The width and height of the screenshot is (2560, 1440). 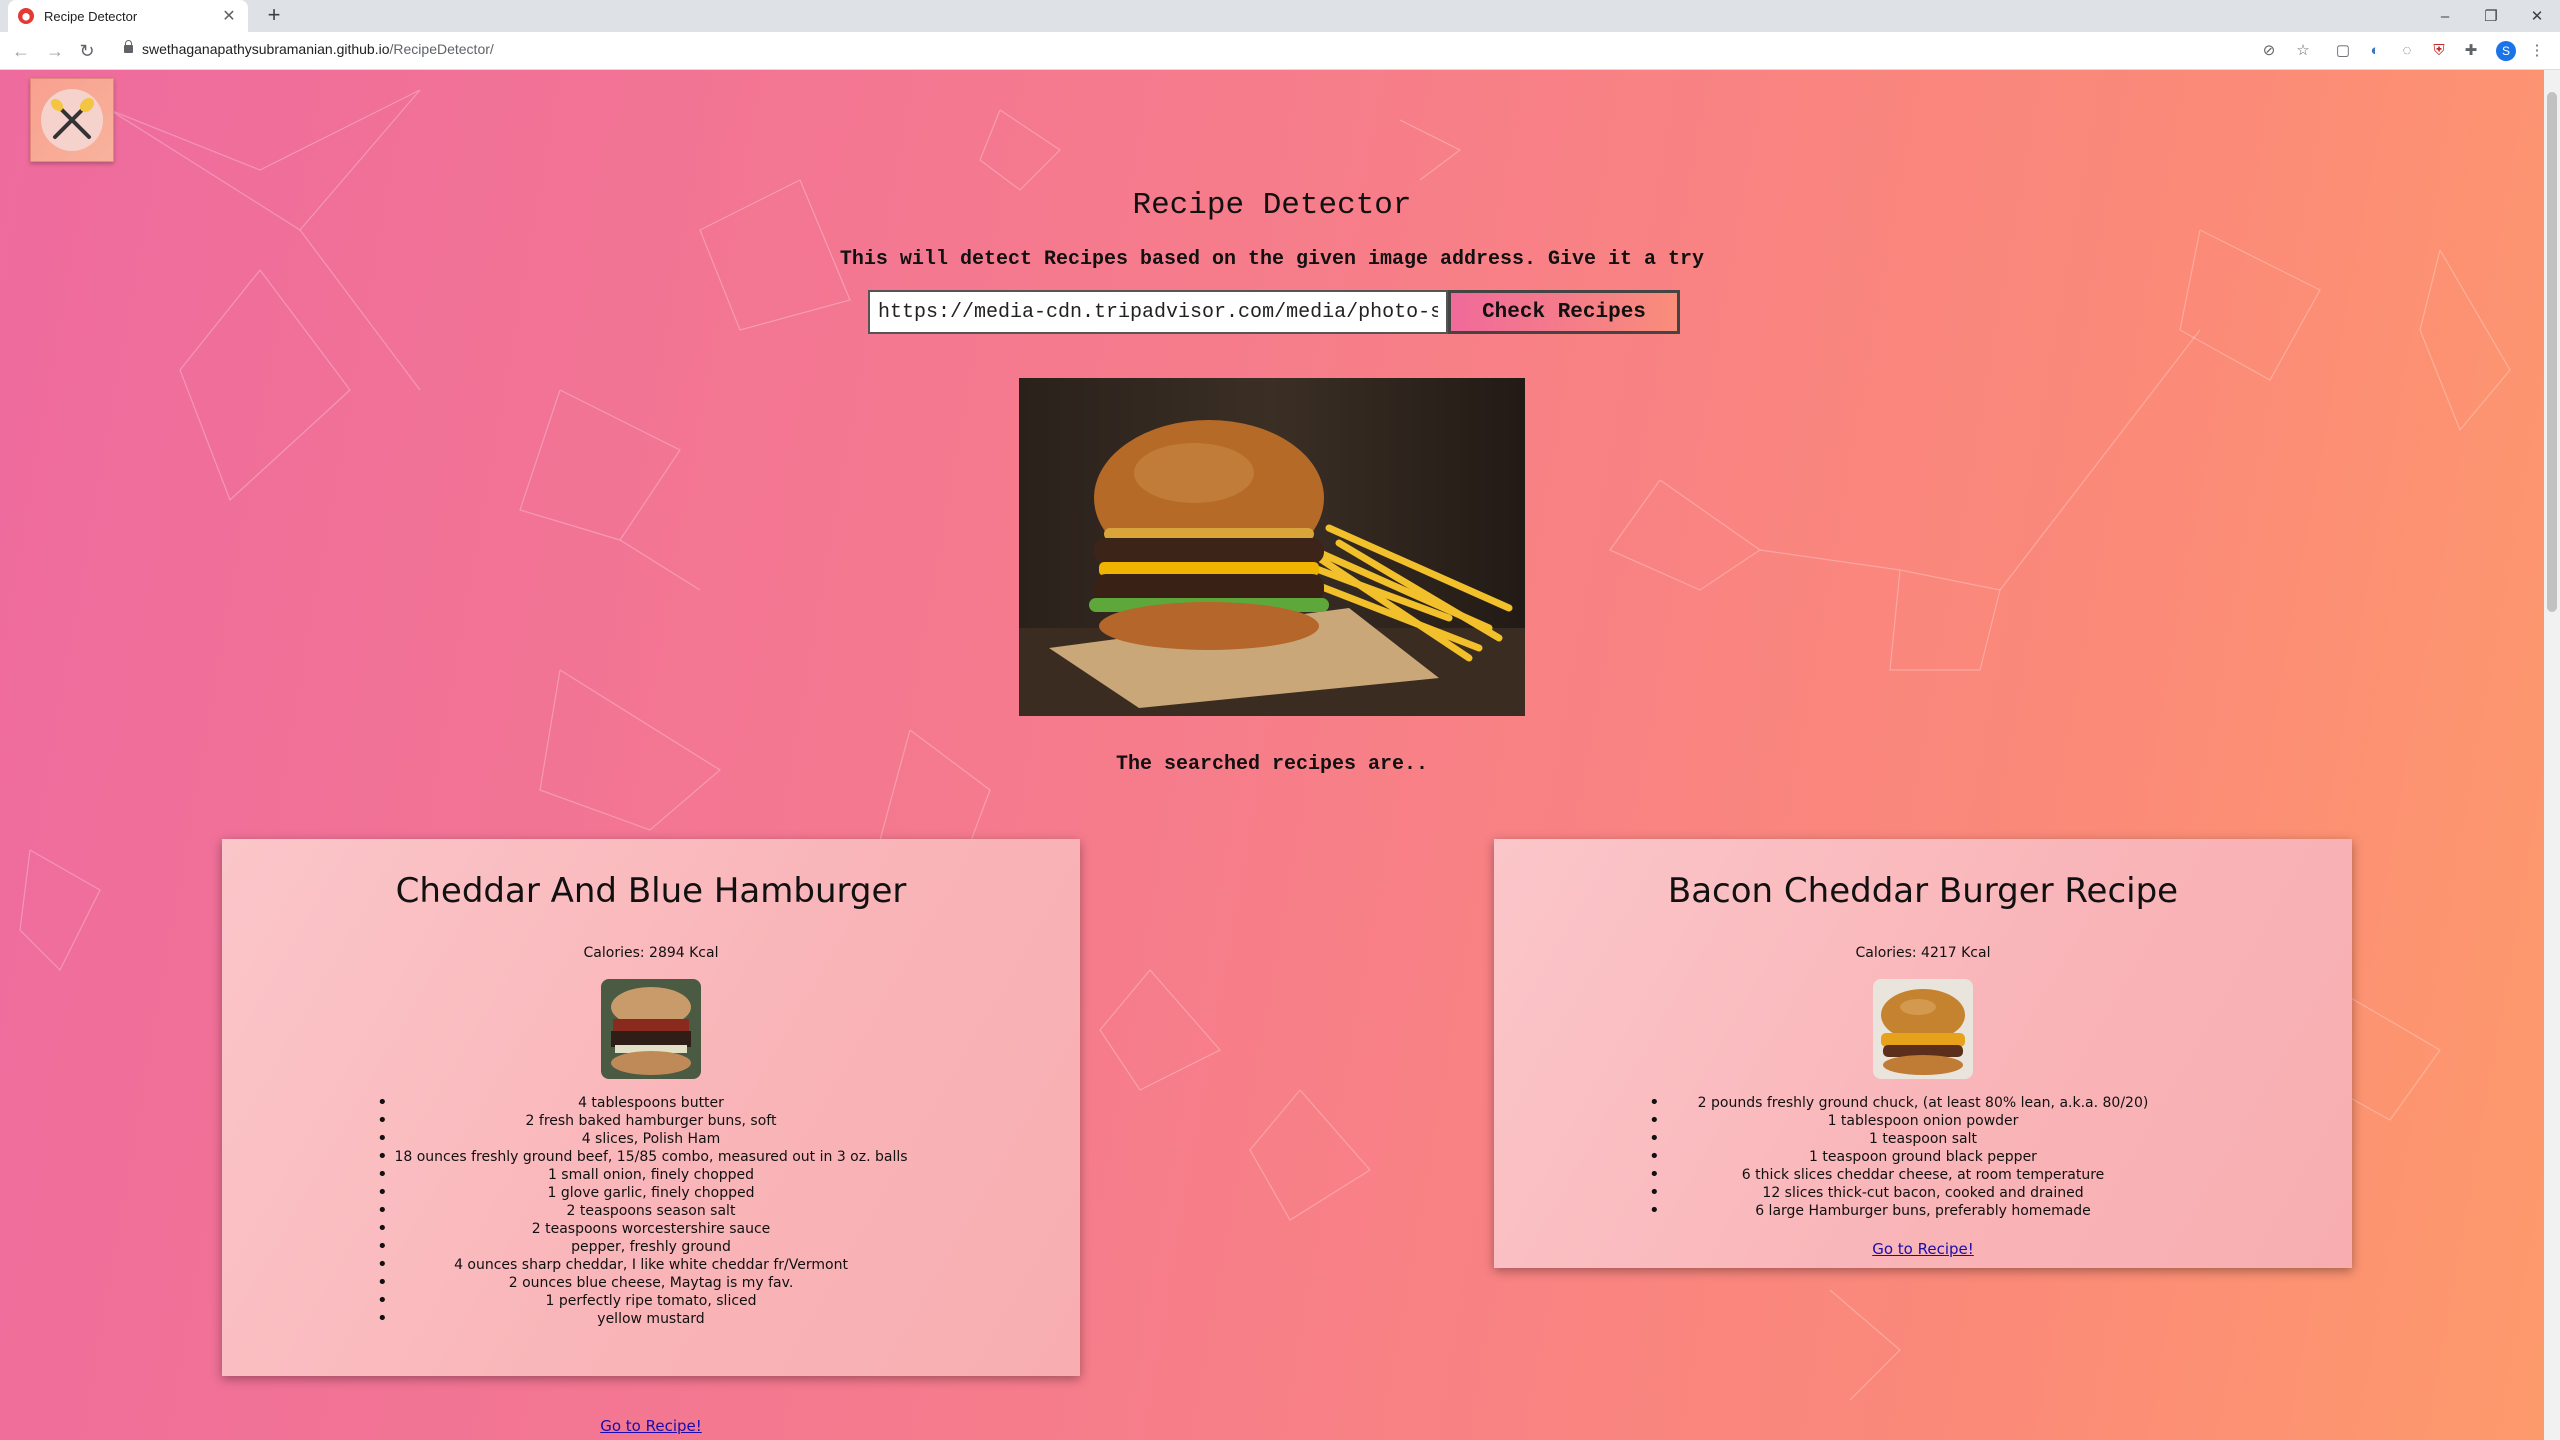 I want to click on ingredient-item: 1 teaspoon ground black pepper, so click(x=1923, y=1157).